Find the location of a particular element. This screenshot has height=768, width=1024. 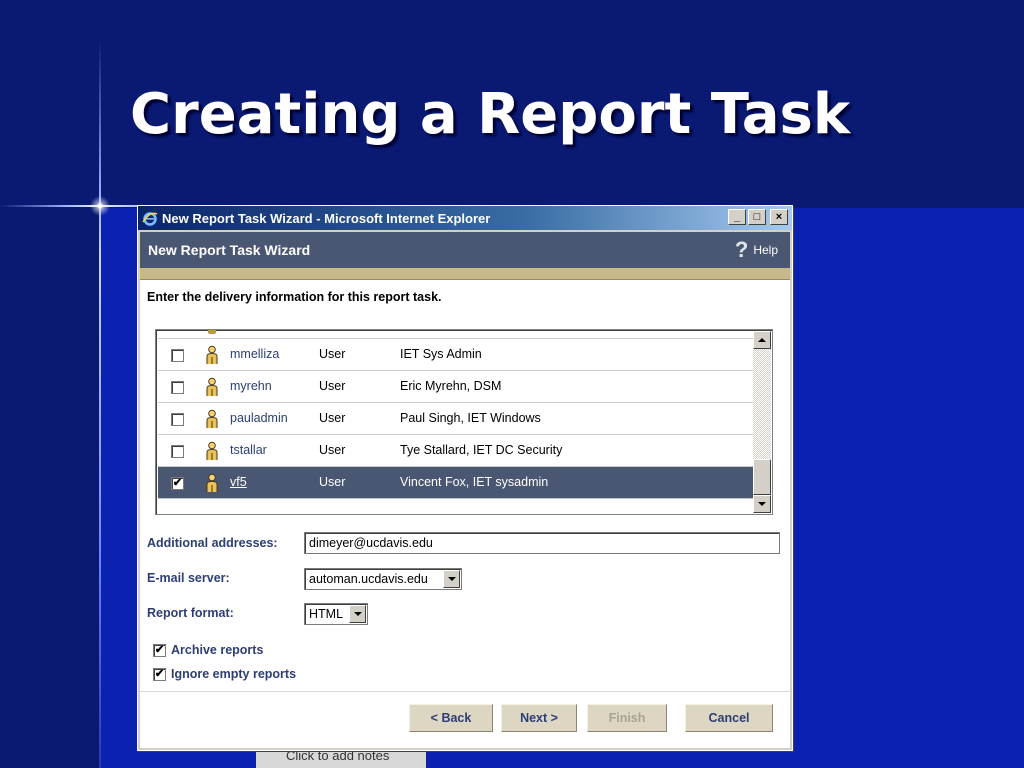

decorative-horizontal-line is located at coordinates (70, 206).